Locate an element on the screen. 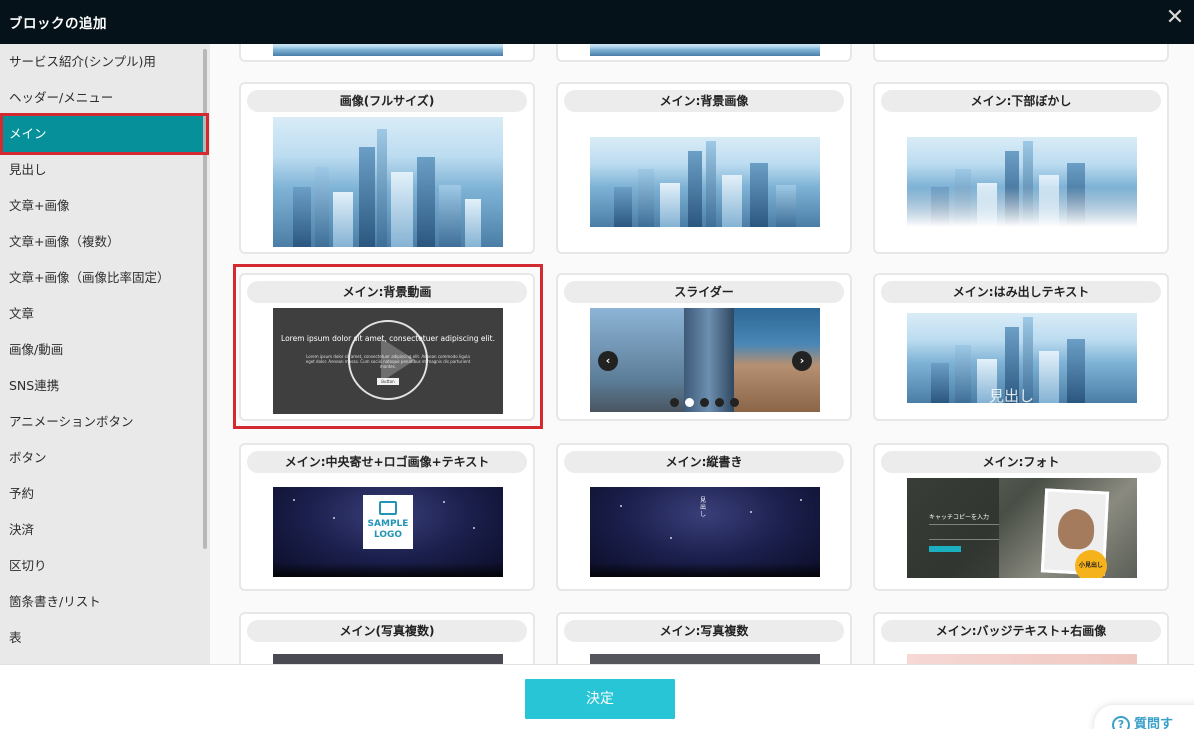  sidebar-item-list: 箇条書き/リスト is located at coordinates (103, 602).